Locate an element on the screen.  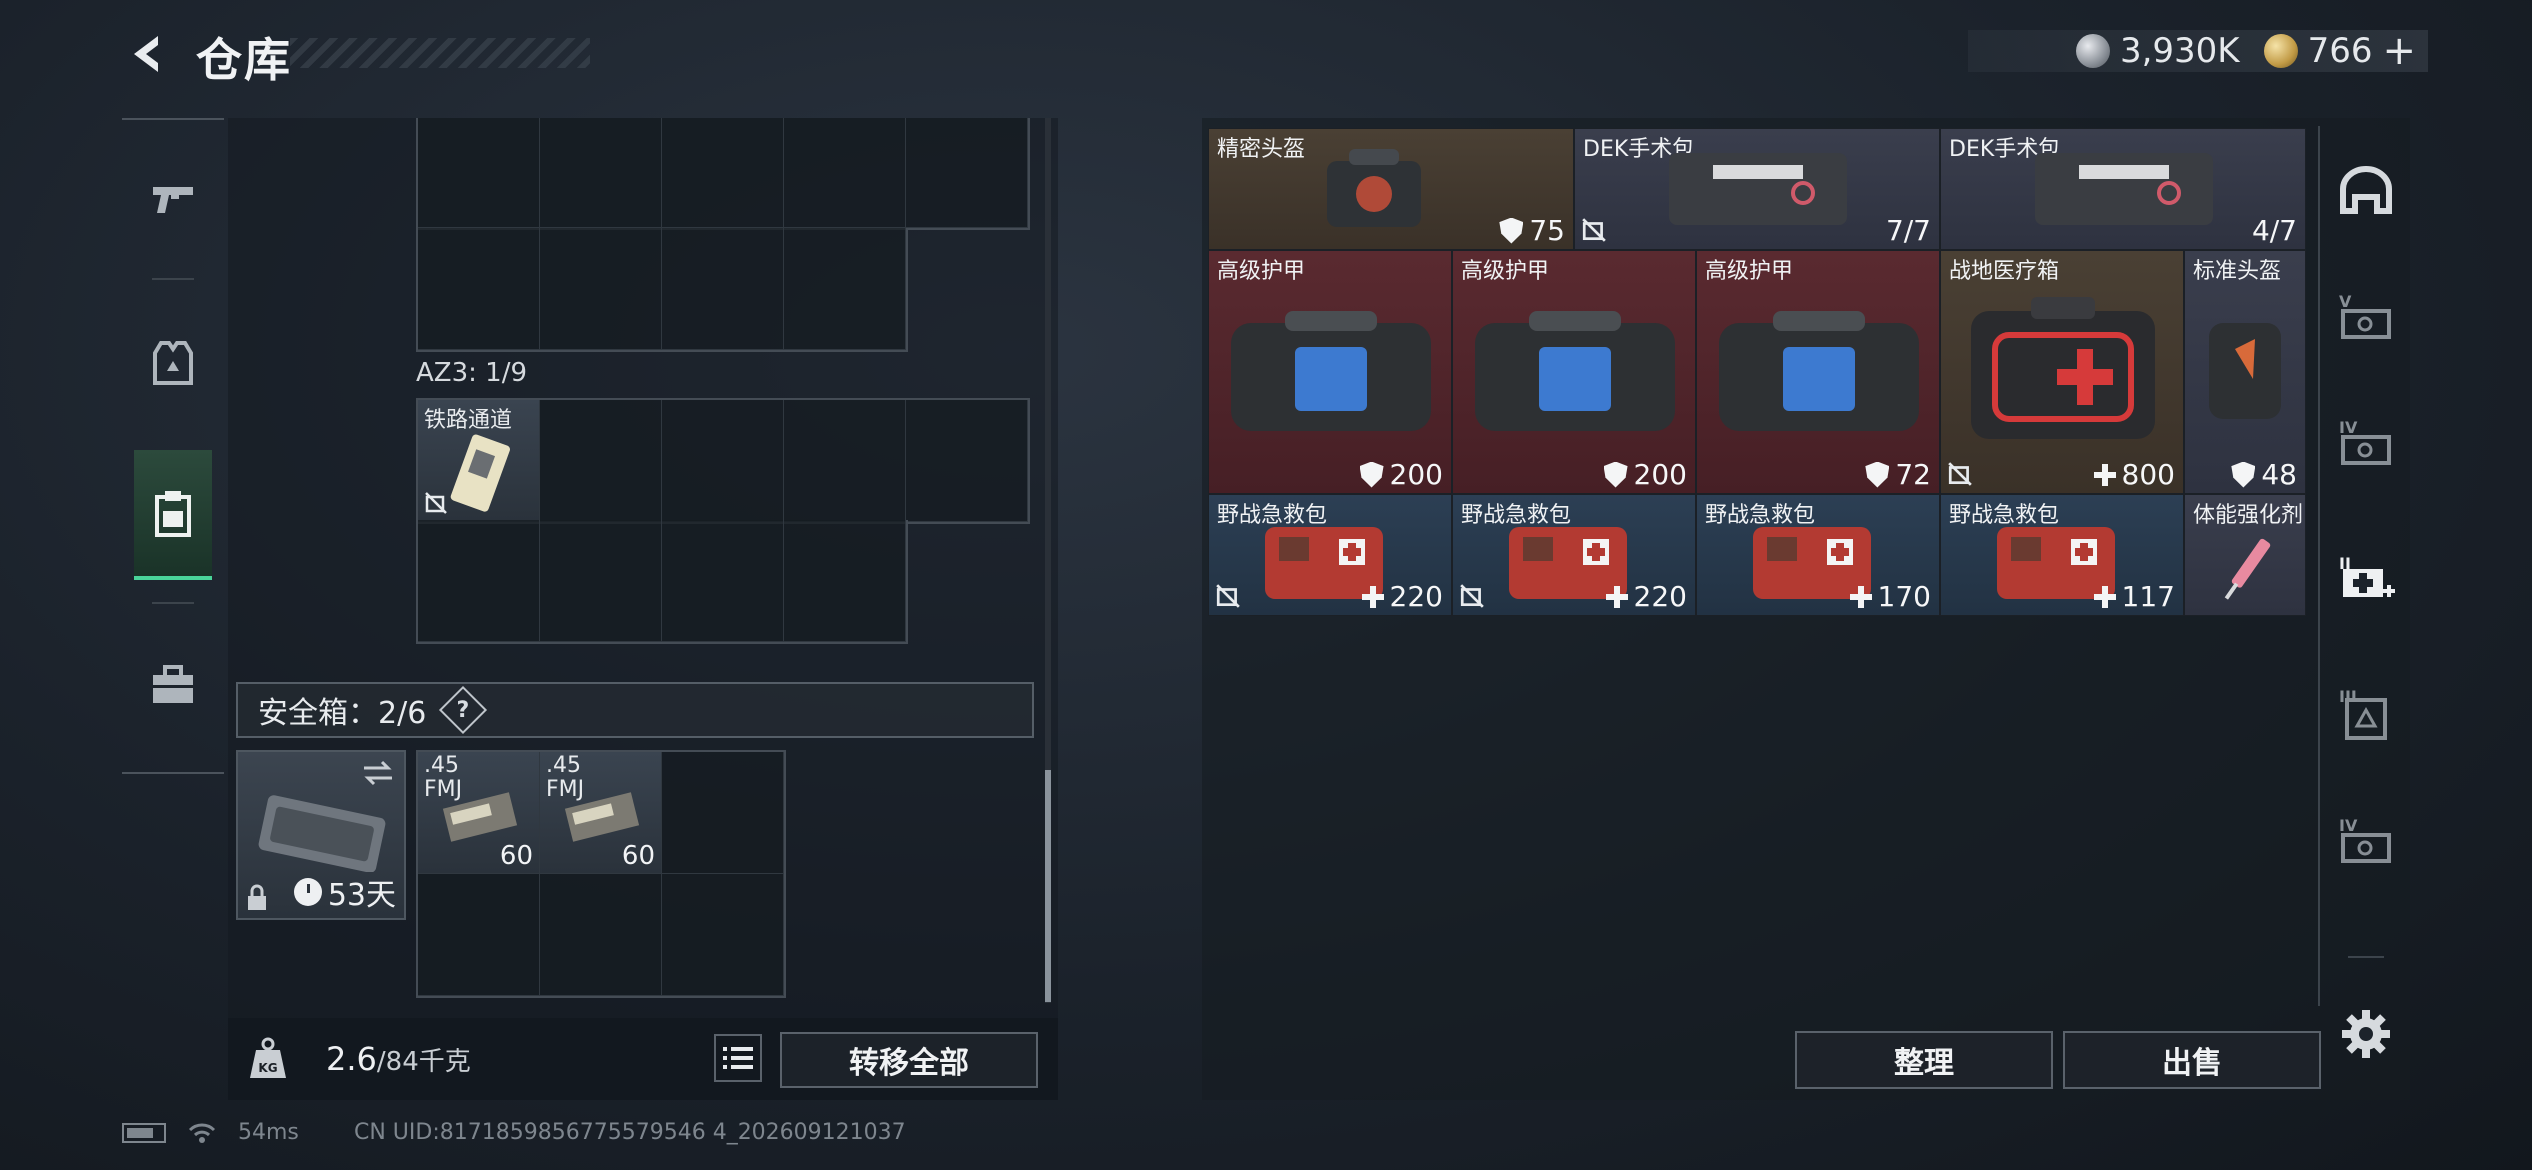
filter-all is located at coordinates (2366, 190).